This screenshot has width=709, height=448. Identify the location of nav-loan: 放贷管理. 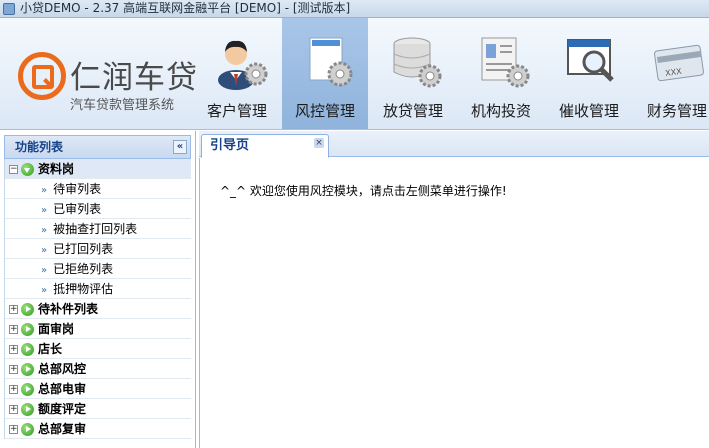
(413, 73).